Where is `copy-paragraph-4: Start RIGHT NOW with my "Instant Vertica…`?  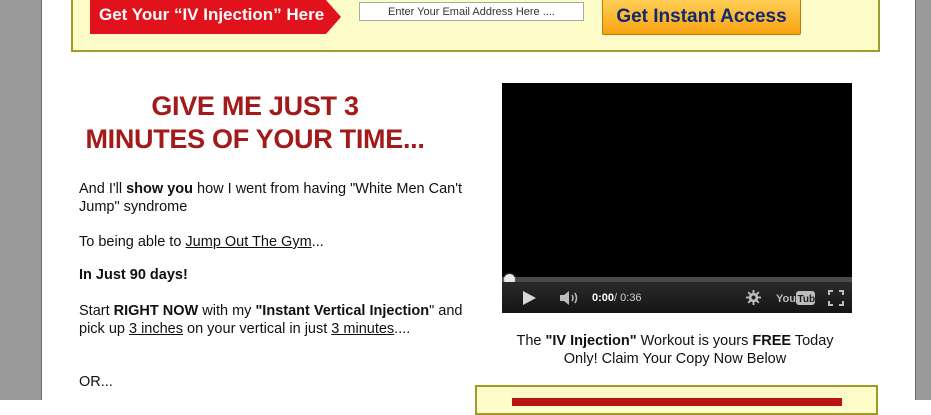 copy-paragraph-4: Start RIGHT NOW with my "Instant Vertica… is located at coordinates (279, 320).